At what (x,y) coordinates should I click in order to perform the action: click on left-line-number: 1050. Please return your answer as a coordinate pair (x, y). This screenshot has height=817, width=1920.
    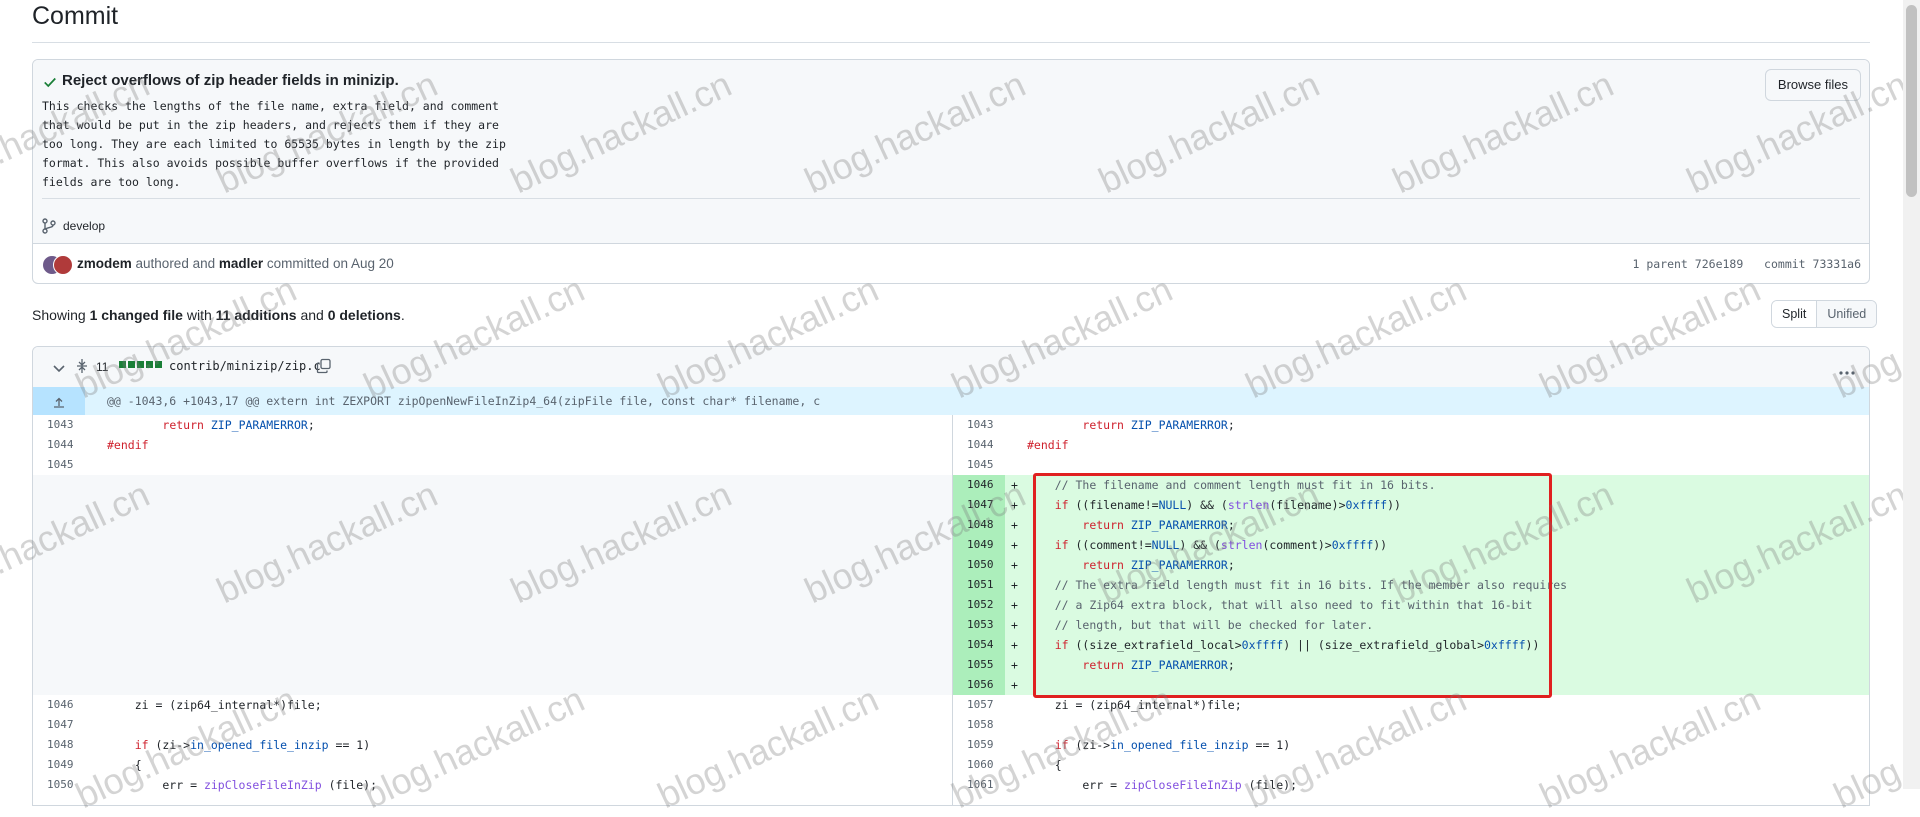
    Looking at the image, I should click on (59, 785).